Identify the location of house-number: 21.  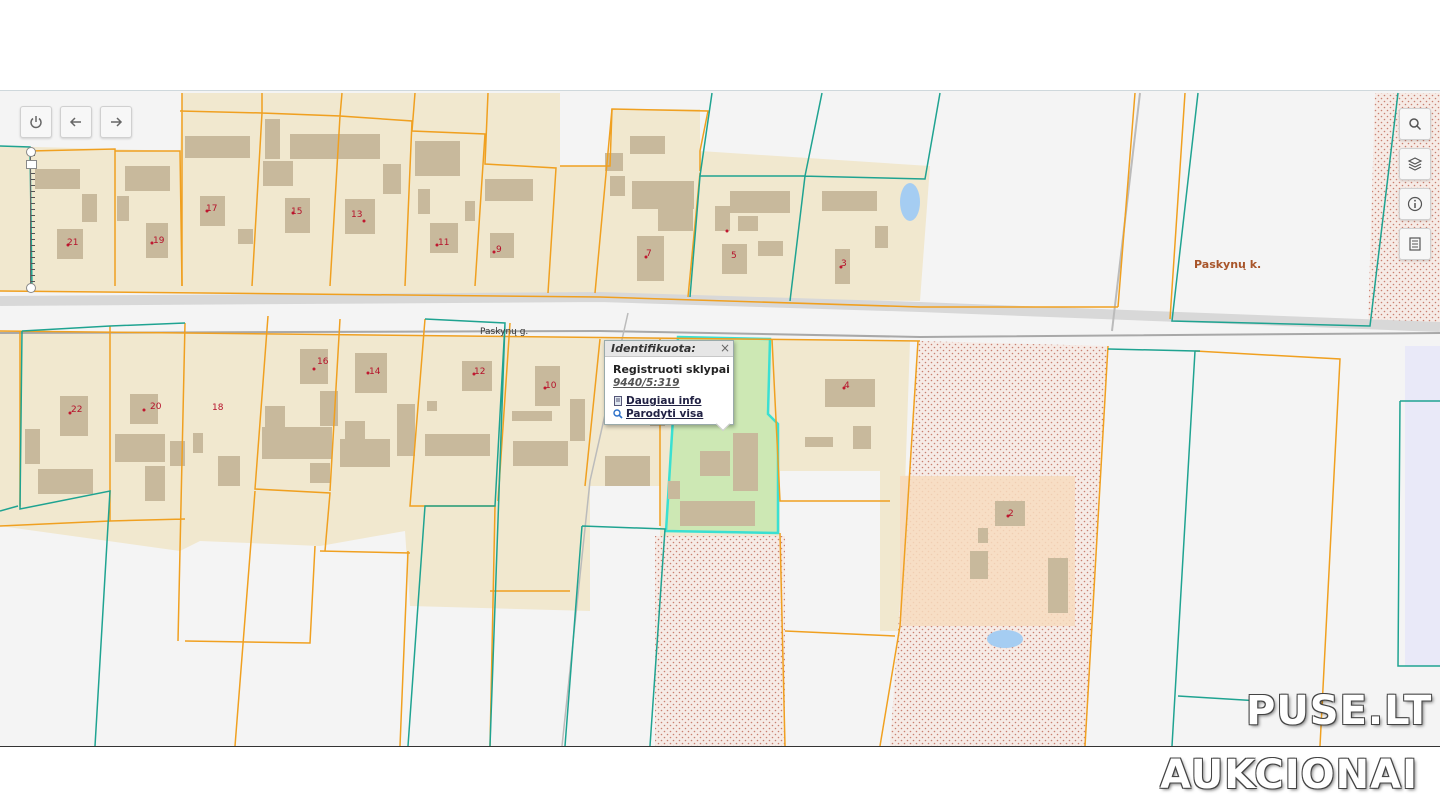
(73, 243).